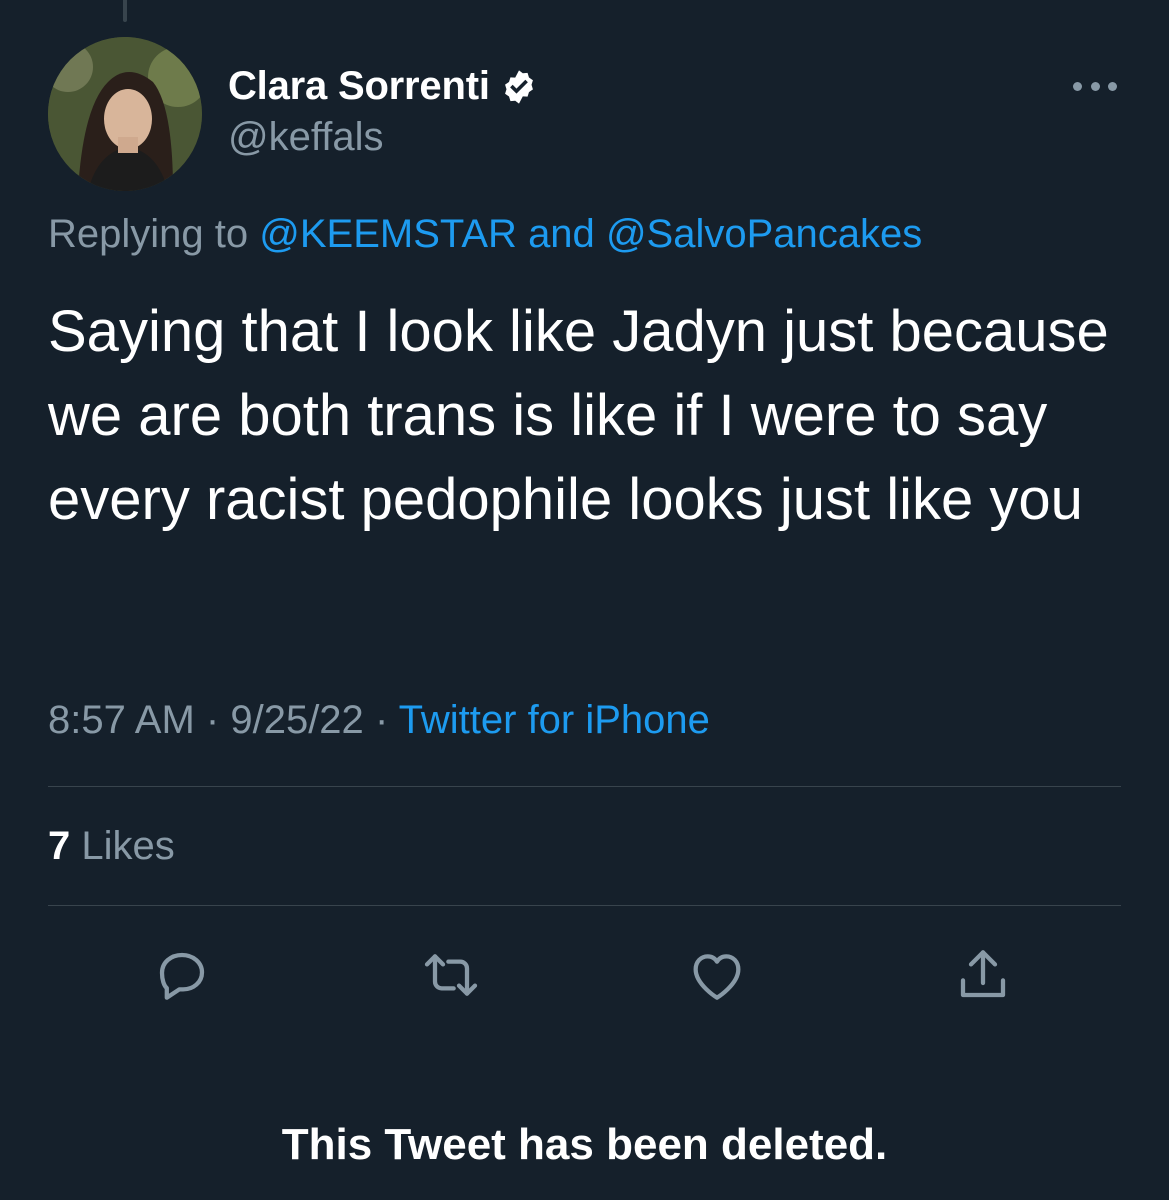 This screenshot has width=1169, height=1200. I want to click on mention-salvopancakes: @SalvoPancakes, so click(764, 234).